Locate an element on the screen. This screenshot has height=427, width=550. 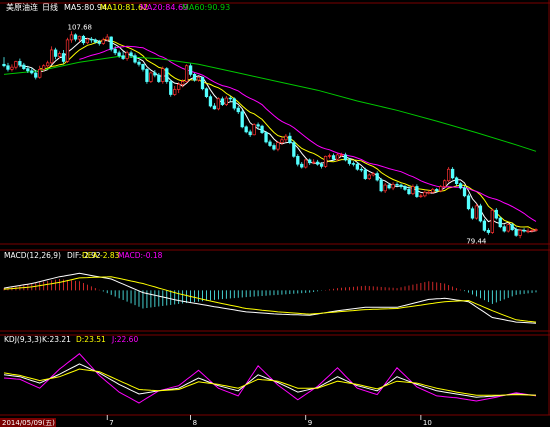
ma20-label: MA20:84.69 is located at coordinates (164, 7).